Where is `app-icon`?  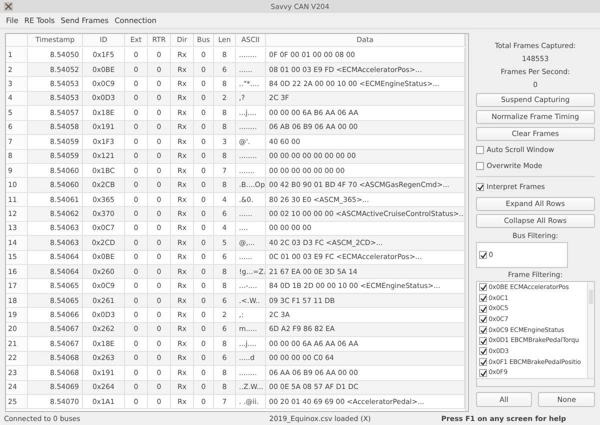
app-icon is located at coordinates (8, 6).